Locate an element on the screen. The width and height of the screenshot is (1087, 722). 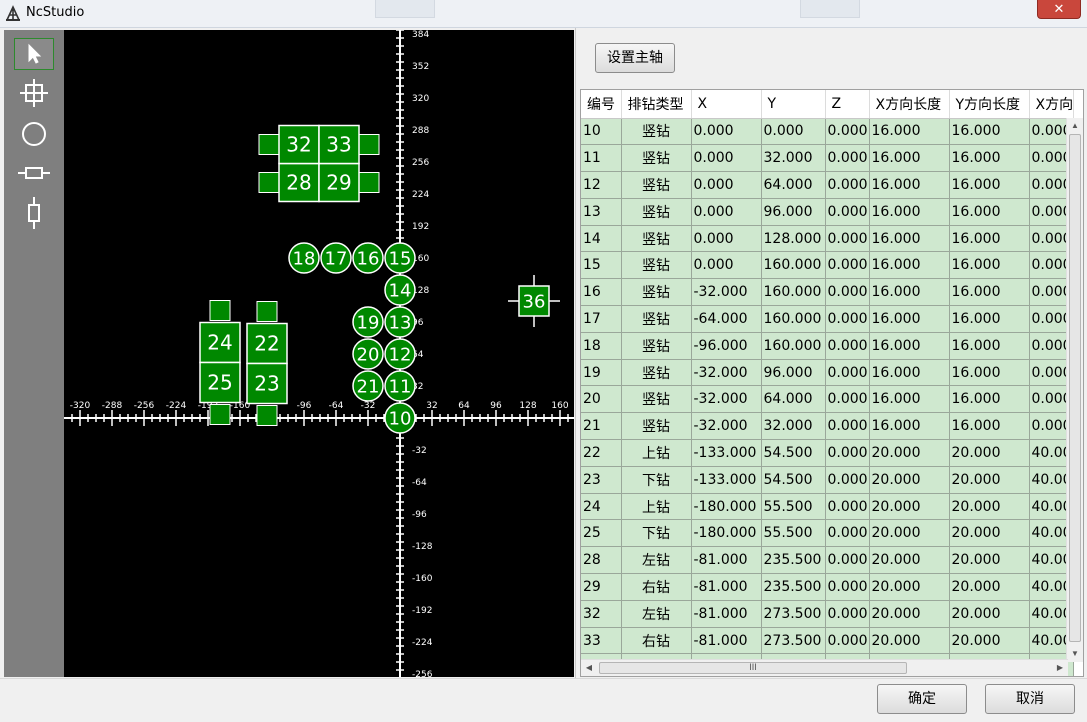
table-cell: -133.000 is located at coordinates (726, 453).